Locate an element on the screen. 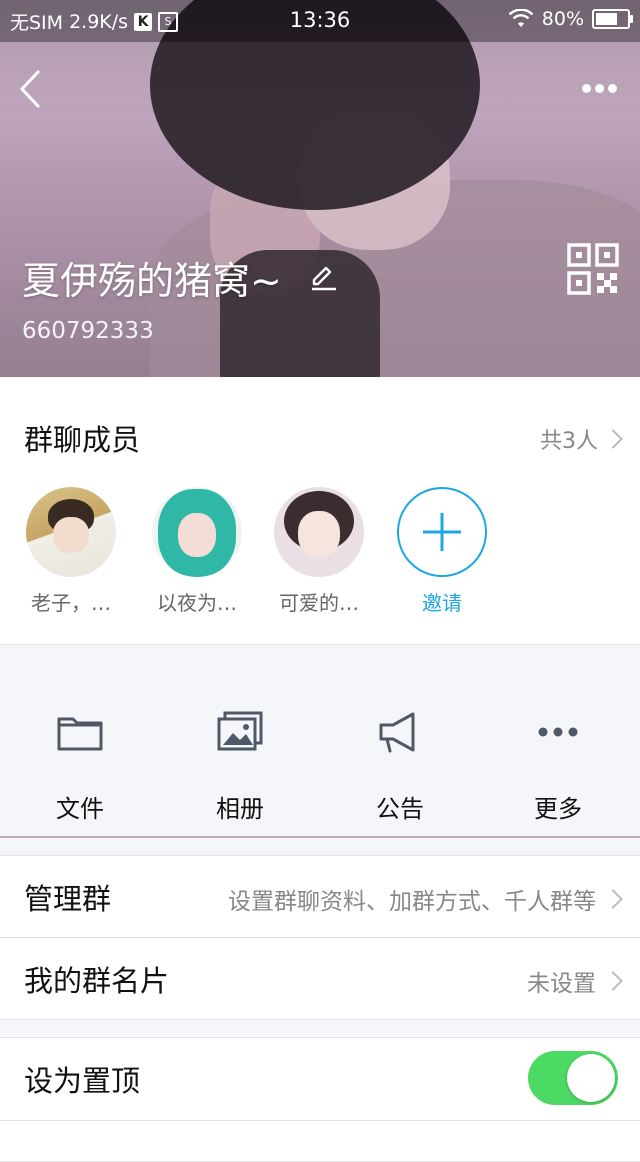 This screenshot has width=640, height=1162. pencil-icon is located at coordinates (324, 278).